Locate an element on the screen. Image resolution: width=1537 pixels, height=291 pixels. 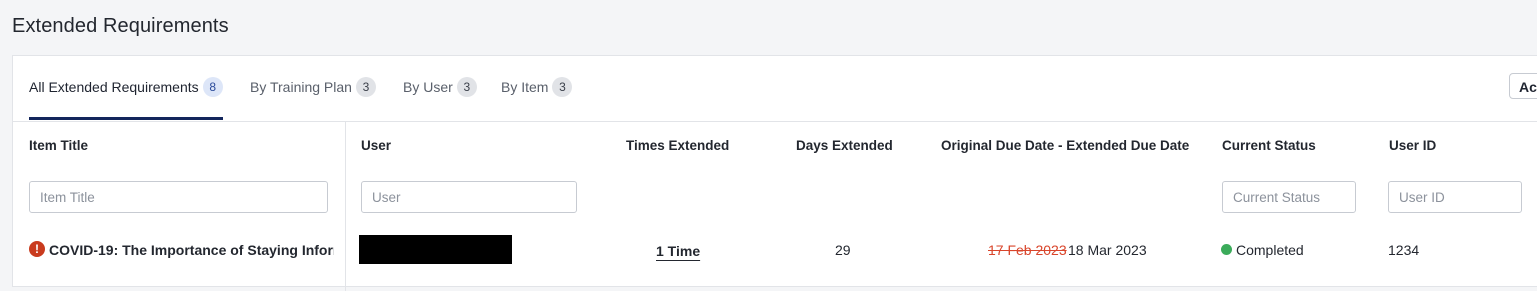
extended-due-date: 18 Mar 2023 is located at coordinates (1107, 250).